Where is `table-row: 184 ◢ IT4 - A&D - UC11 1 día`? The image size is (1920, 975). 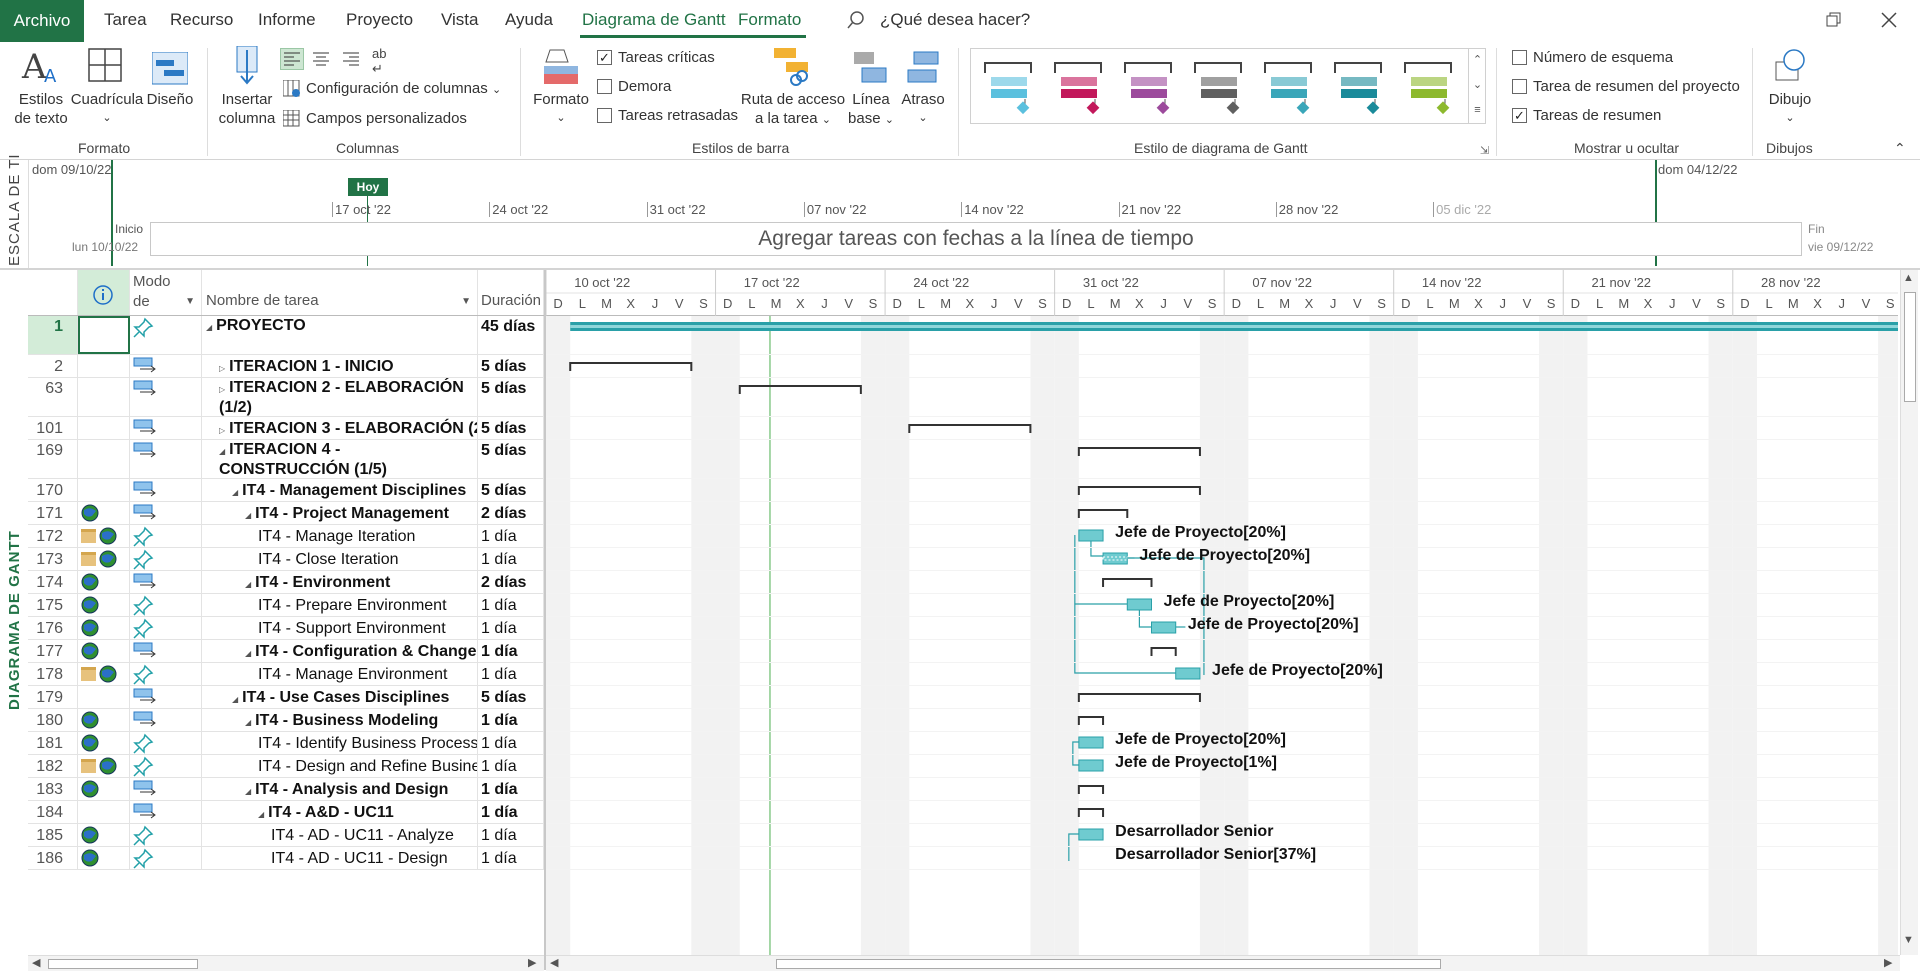
table-row: 184 ◢ IT4 - A&D - UC11 1 día is located at coordinates (286, 812).